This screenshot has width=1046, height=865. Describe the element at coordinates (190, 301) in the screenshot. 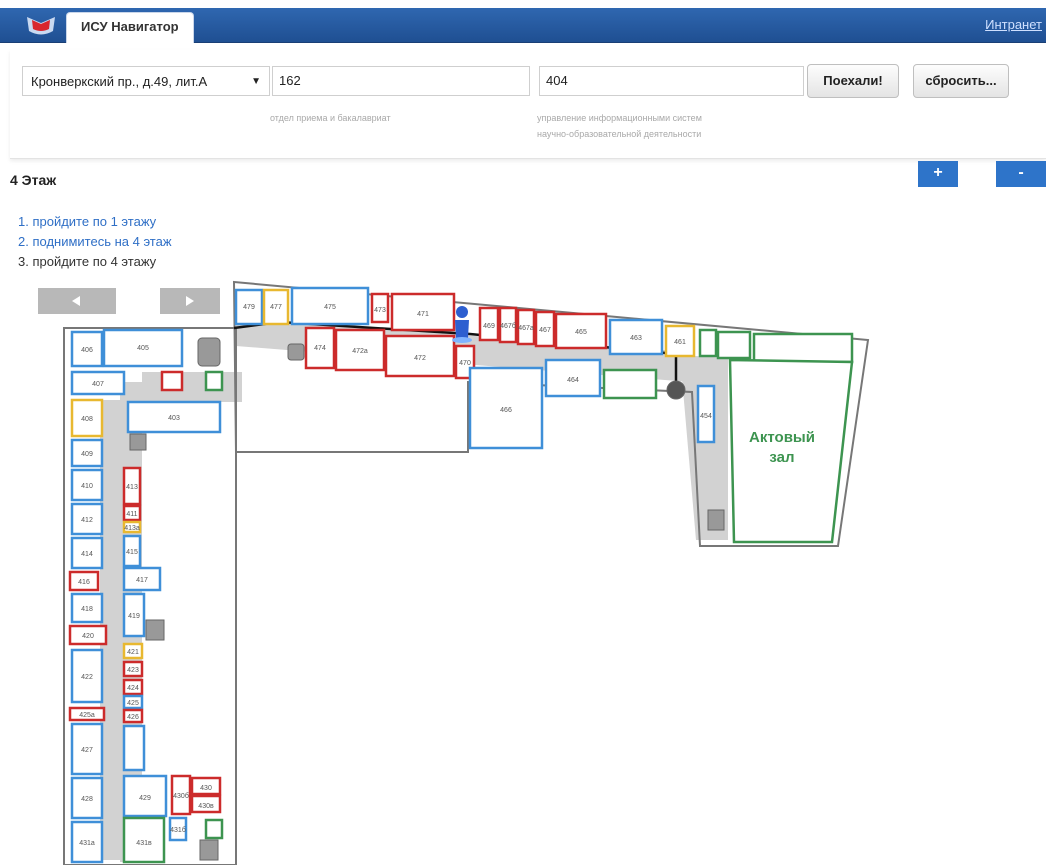

I see `map-scroll-right-button` at that location.